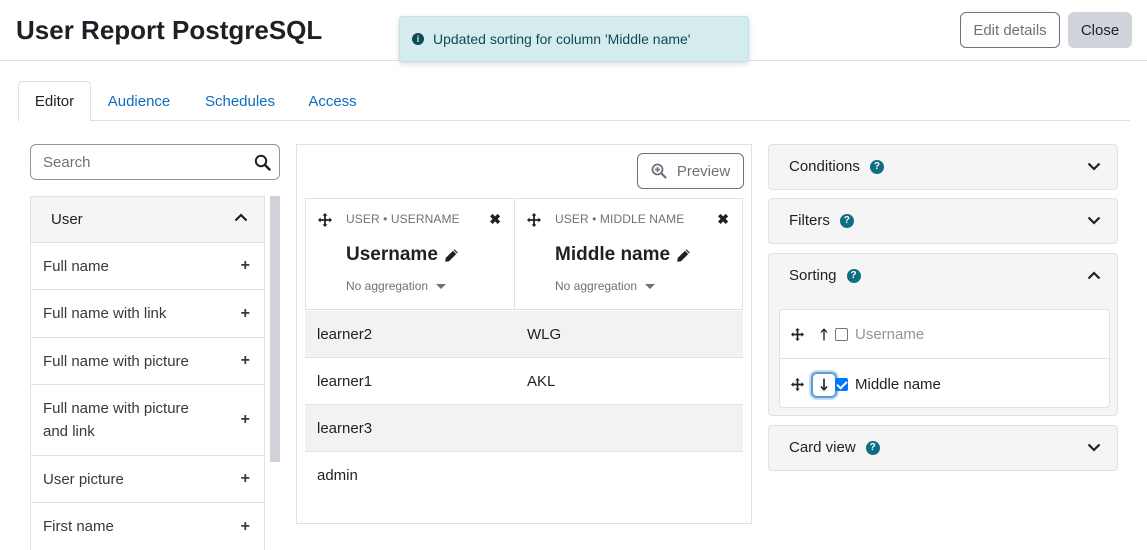 The height and width of the screenshot is (550, 1147). Describe the element at coordinates (1010, 30) in the screenshot. I see `edit-details-button: Edit details` at that location.